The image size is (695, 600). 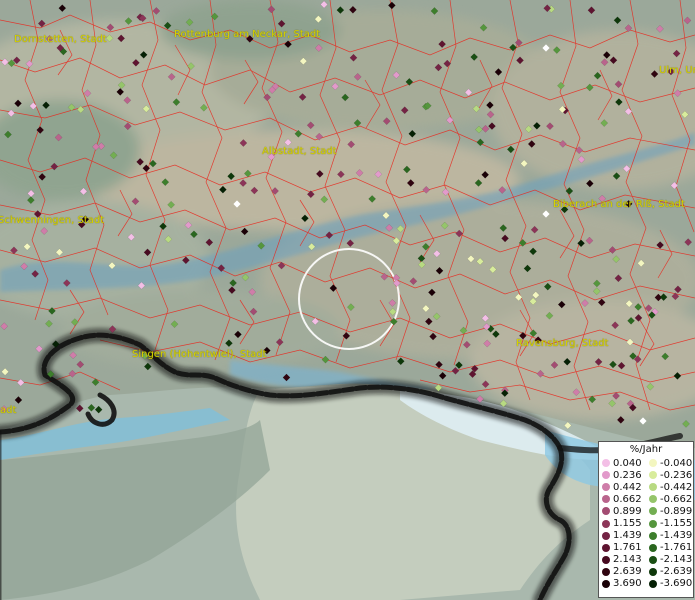 What do you see at coordinates (676, 584) in the screenshot?
I see `legend-label: -3.690` at bounding box center [676, 584].